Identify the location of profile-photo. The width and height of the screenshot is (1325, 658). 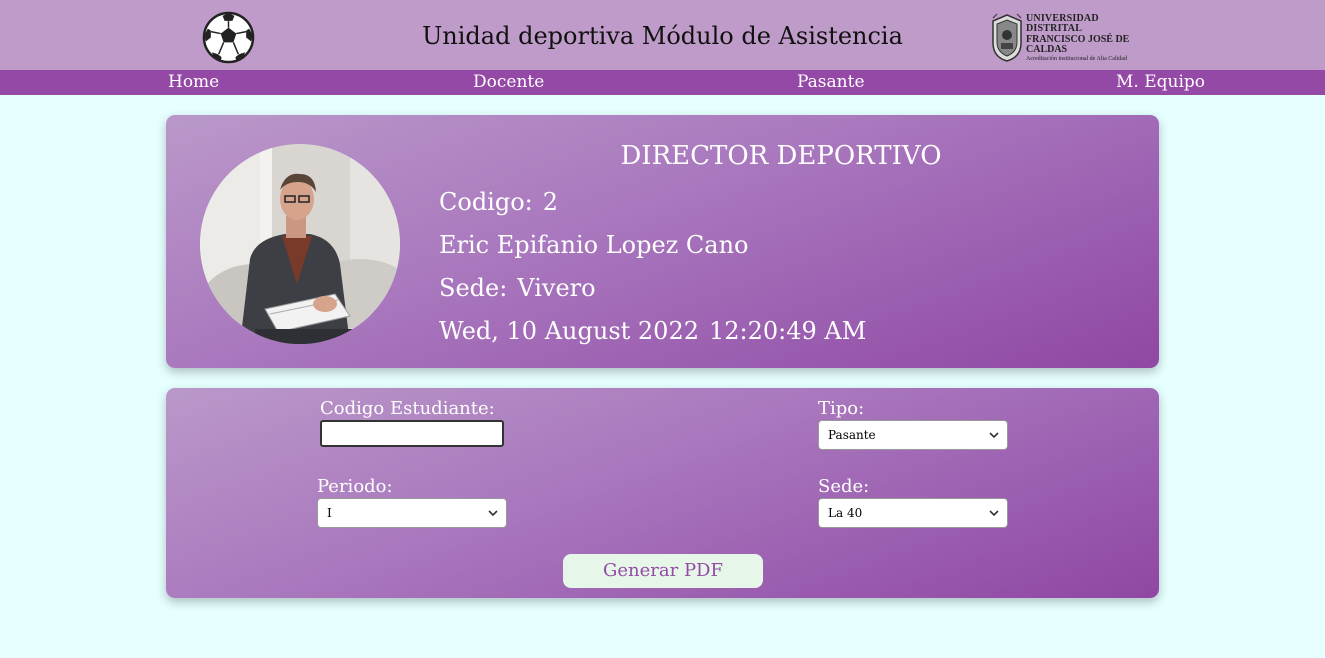
(300, 244).